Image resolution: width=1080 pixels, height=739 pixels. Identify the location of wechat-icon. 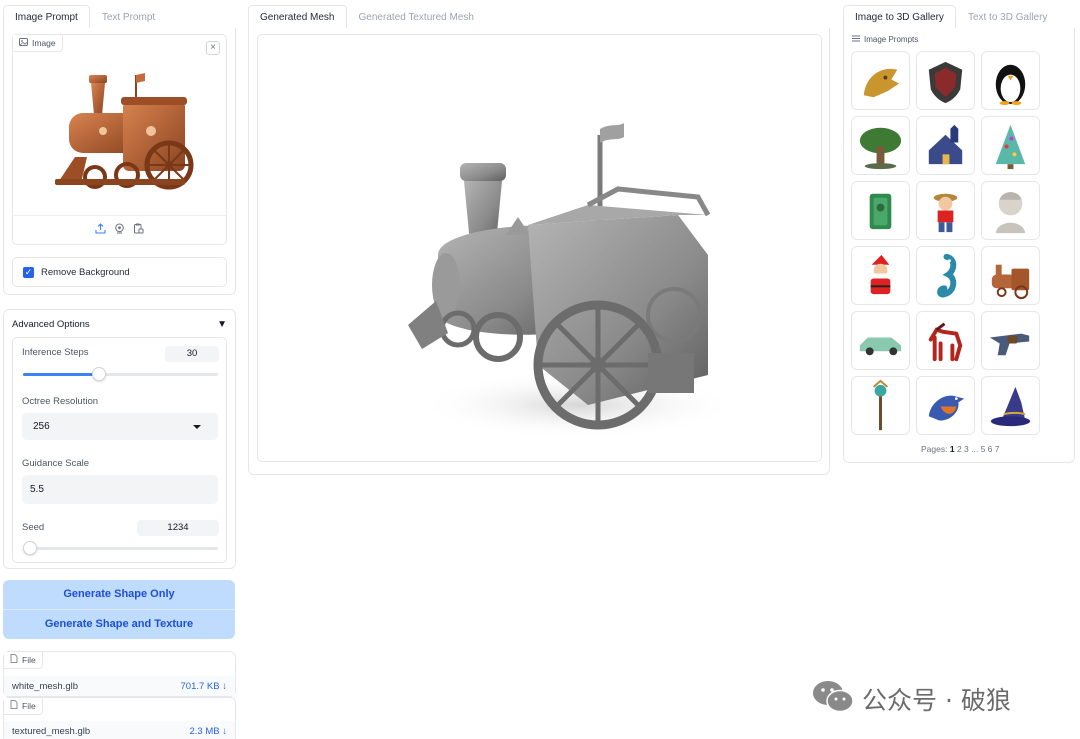
(833, 699).